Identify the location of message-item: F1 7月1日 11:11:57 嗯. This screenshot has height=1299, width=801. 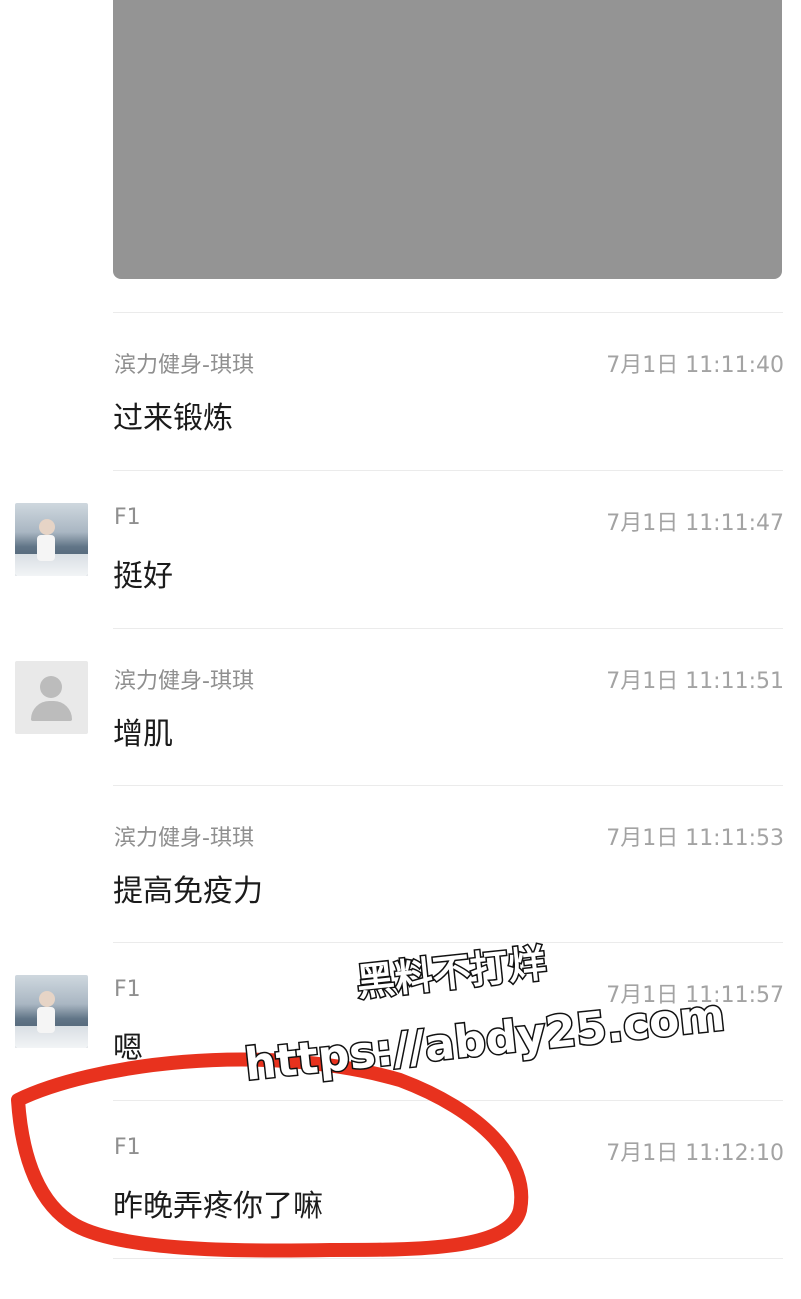
(400, 1021).